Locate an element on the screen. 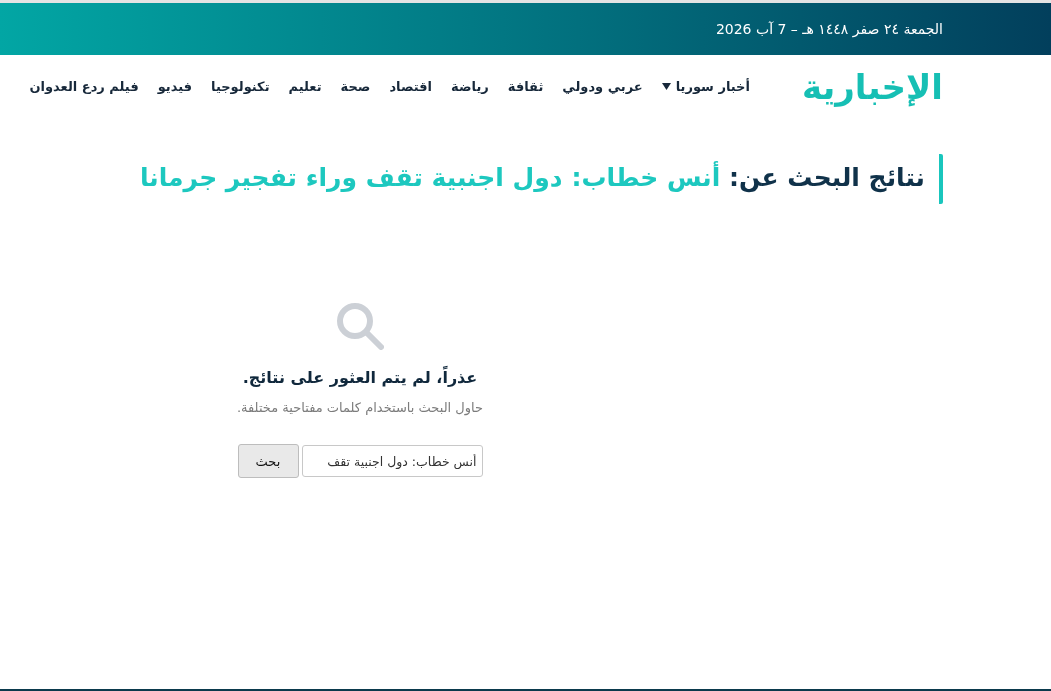 The height and width of the screenshot is (691, 1051). nav-link: اقتصاد is located at coordinates (411, 86).